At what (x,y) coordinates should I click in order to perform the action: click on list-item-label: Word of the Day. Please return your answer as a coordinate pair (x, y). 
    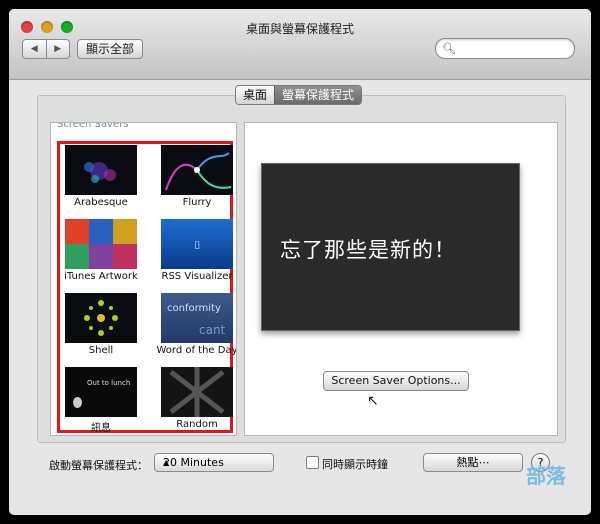
    Looking at the image, I should click on (196, 350).